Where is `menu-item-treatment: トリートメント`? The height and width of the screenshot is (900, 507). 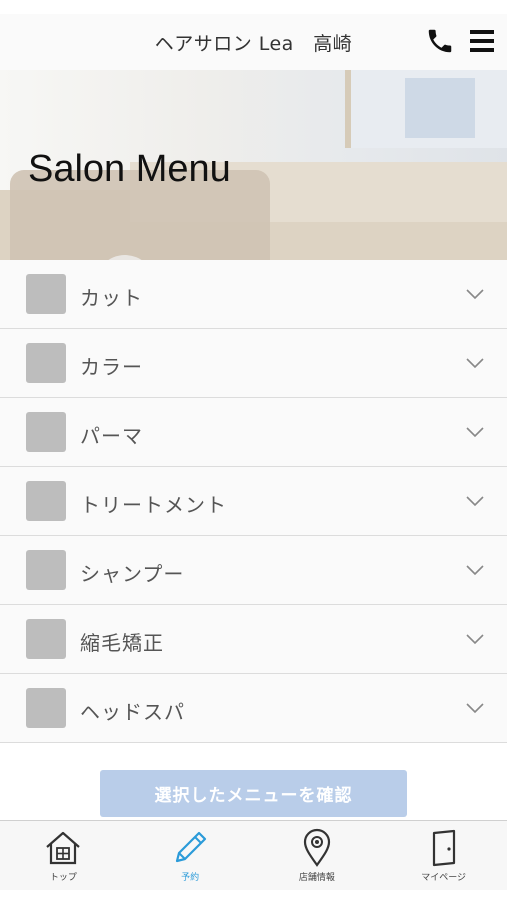
menu-item-treatment: トリートメント is located at coordinates (253, 501).